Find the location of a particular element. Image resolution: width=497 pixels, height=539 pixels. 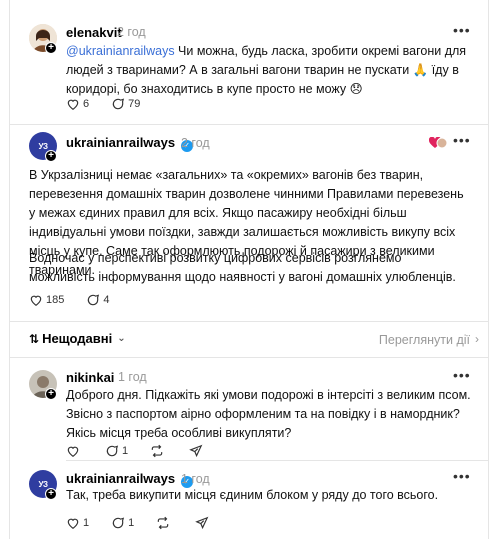

like-button is located at coordinates (74, 451).